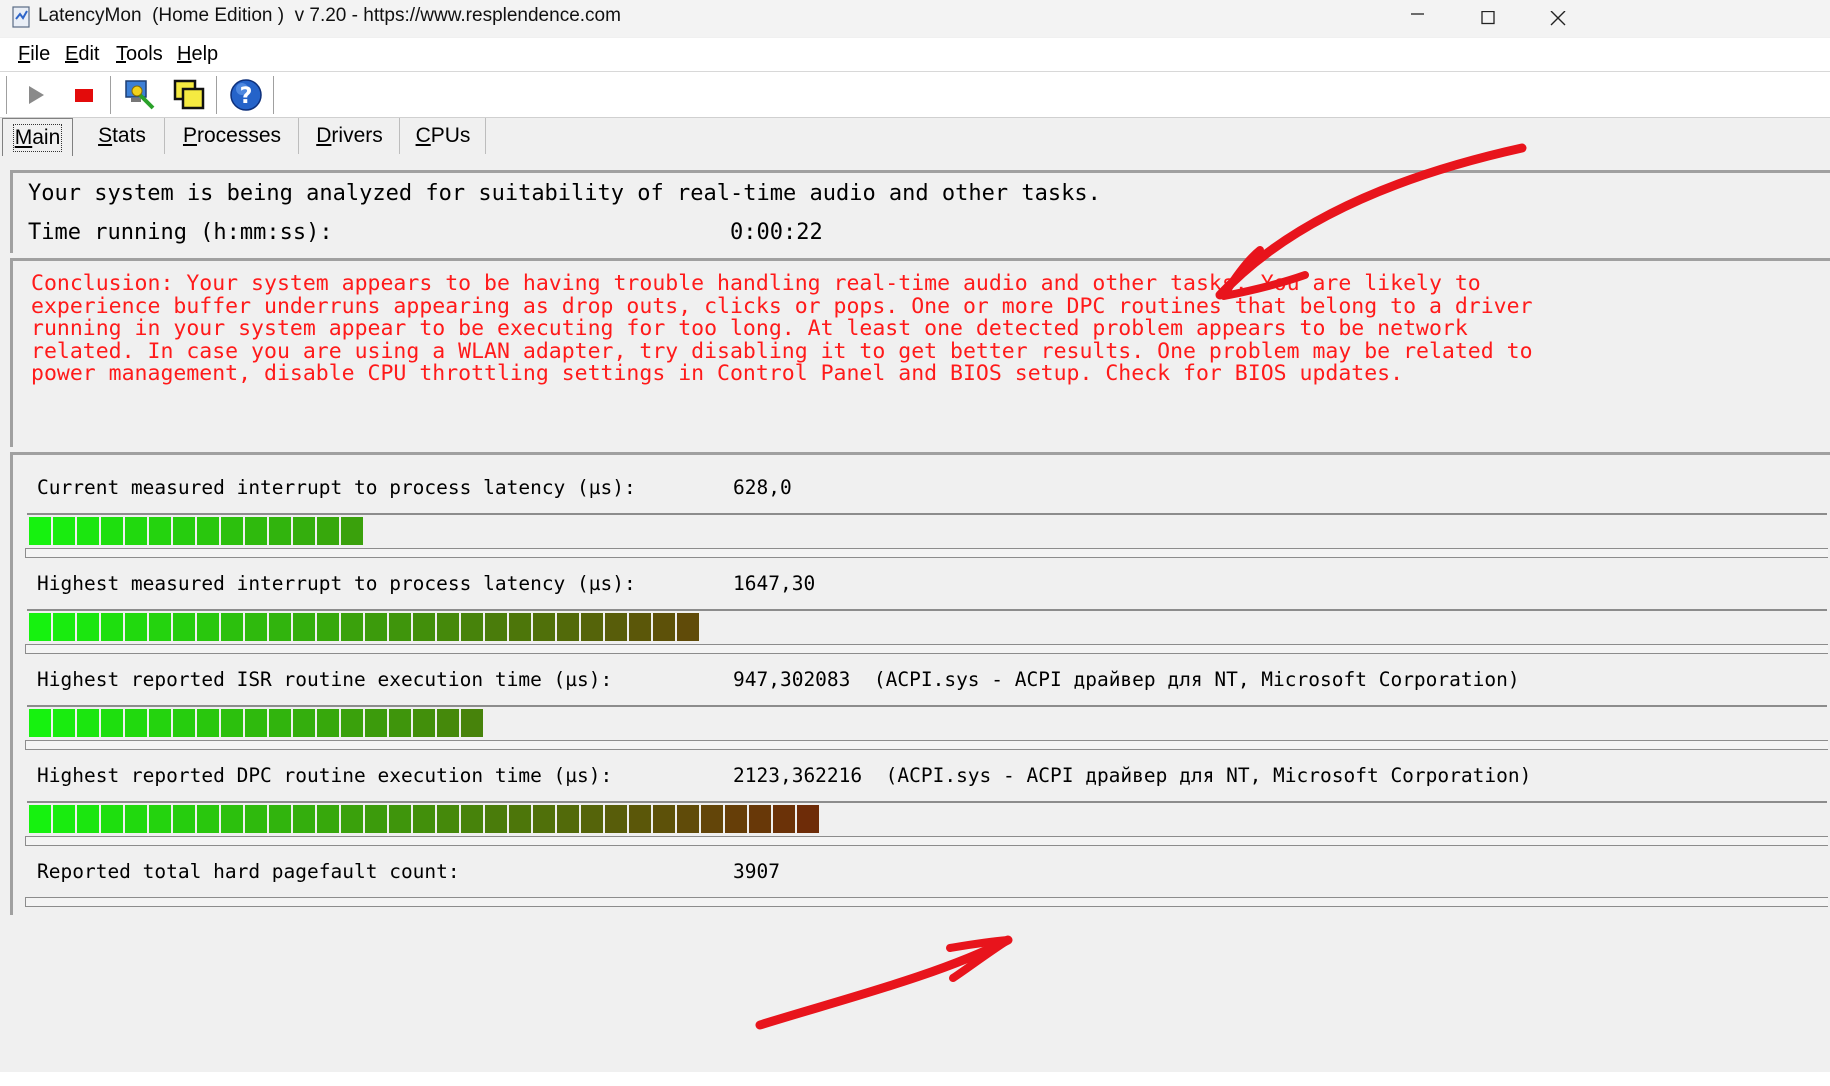 The width and height of the screenshot is (1830, 1086). I want to click on monitor-button, so click(140, 95).